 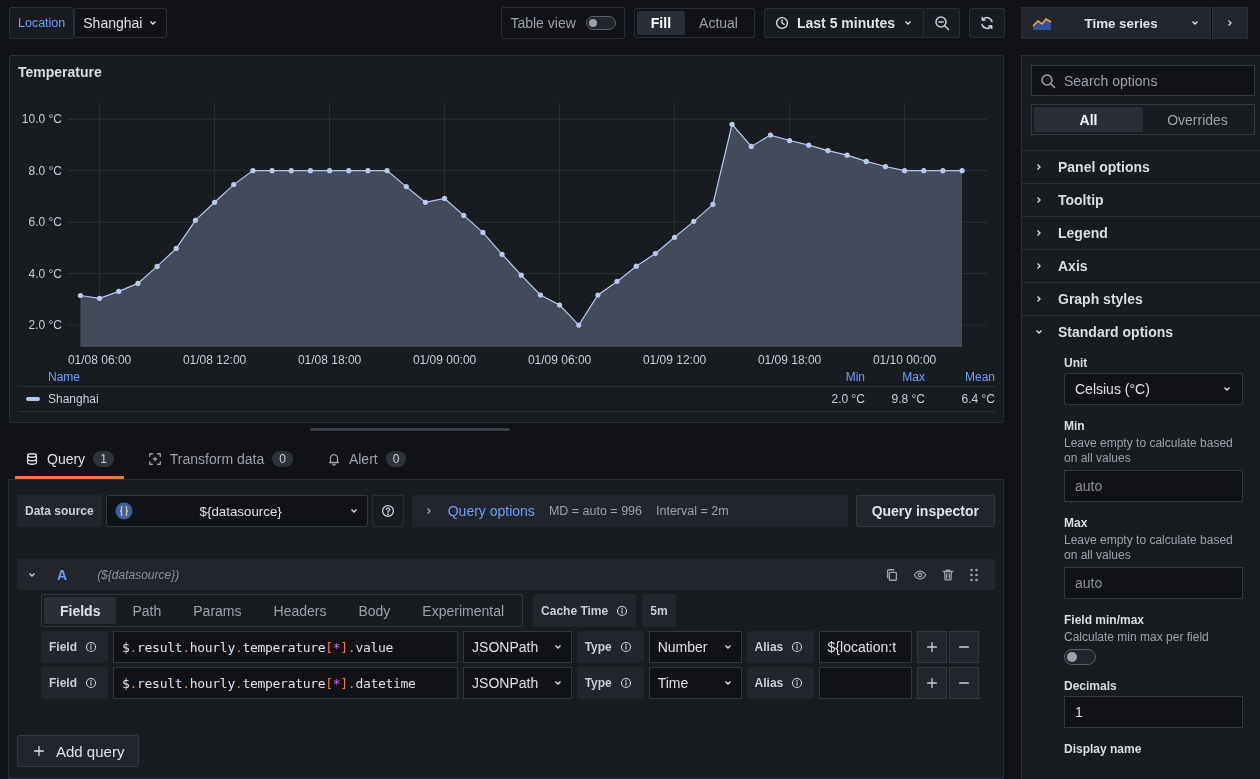 What do you see at coordinates (1153, 389) in the screenshot?
I see `unit-select: Celsius (°C)` at bounding box center [1153, 389].